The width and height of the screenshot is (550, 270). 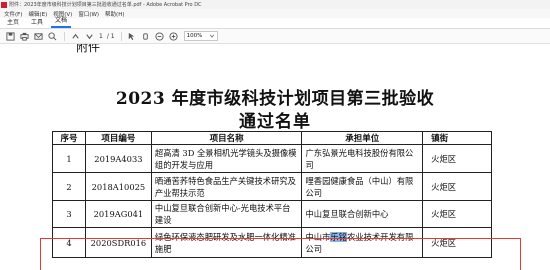 What do you see at coordinates (110, 36) in the screenshot?
I see `page-total: / 1` at bounding box center [110, 36].